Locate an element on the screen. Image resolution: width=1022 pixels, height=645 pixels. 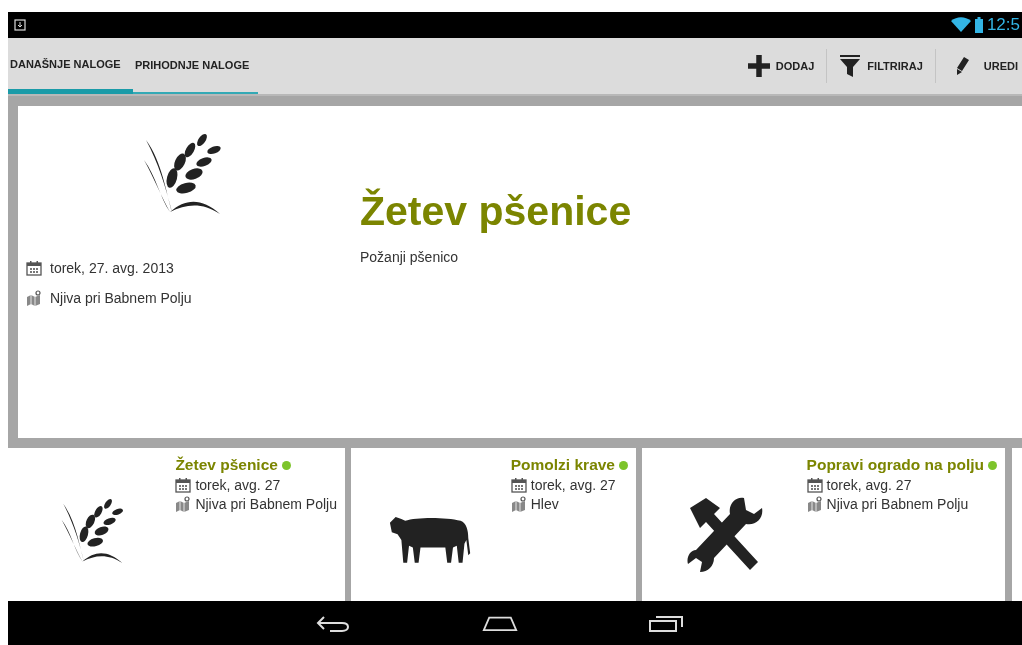
tab: PRIHODNJE NALOGE is located at coordinates (195, 66).